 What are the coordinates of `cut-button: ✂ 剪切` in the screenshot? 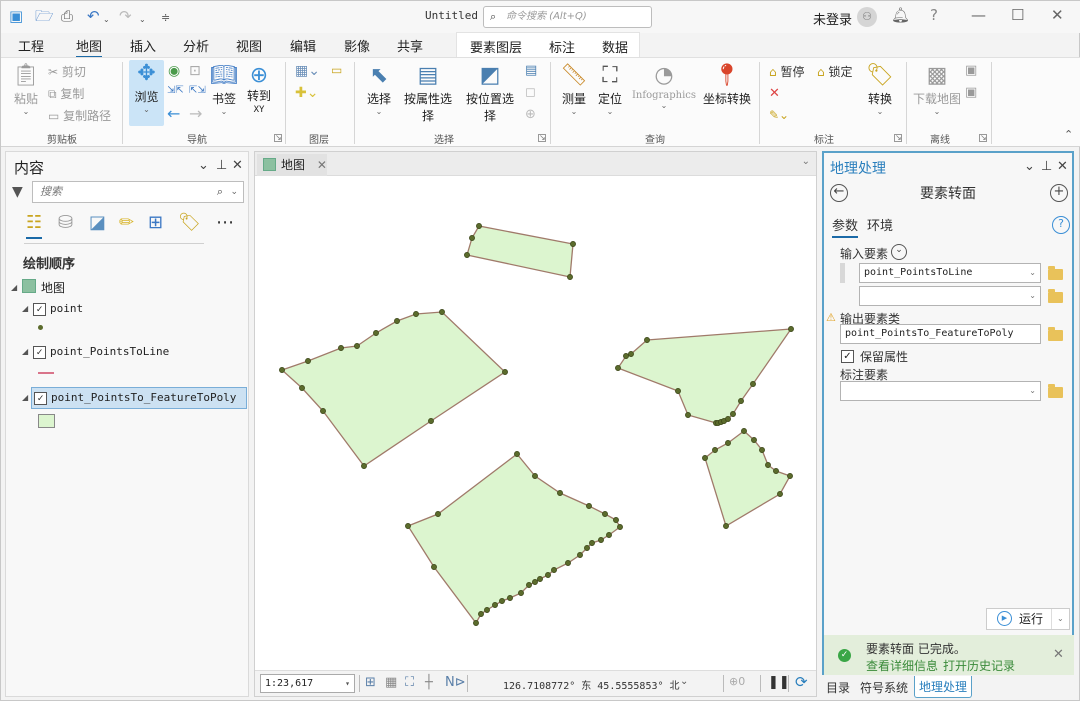 It's located at (67, 71).